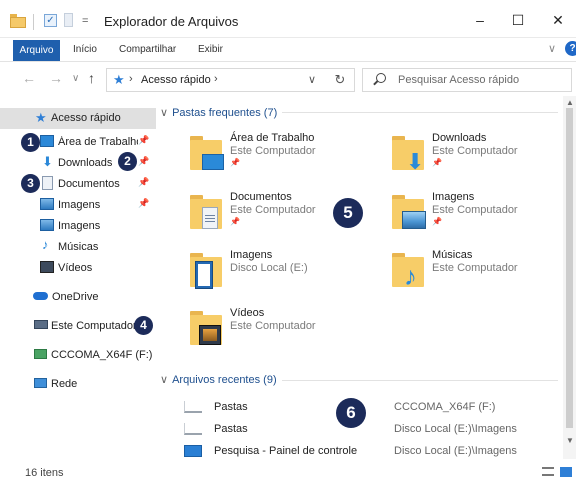  Describe the element at coordinates (56, 78) in the screenshot. I see `forward-arrow-icon: →` at that location.